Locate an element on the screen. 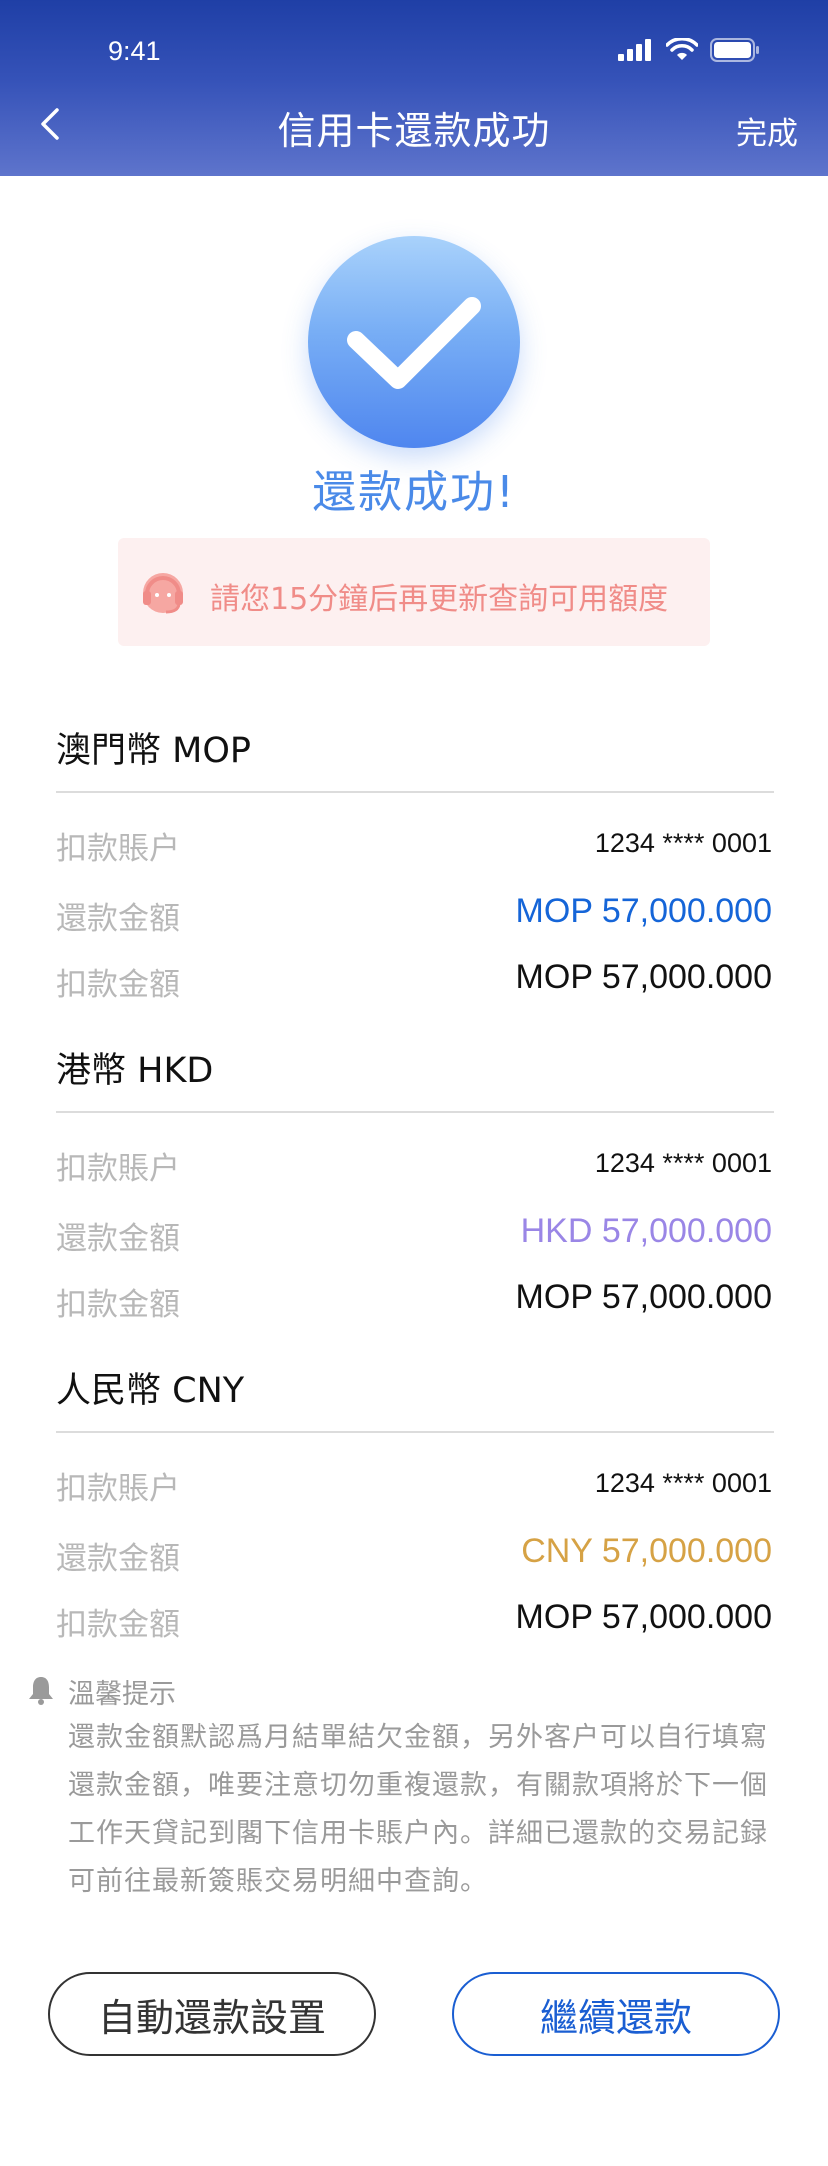  app-header: 9:41 信用卡還款成功 完成 is located at coordinates (414, 88).